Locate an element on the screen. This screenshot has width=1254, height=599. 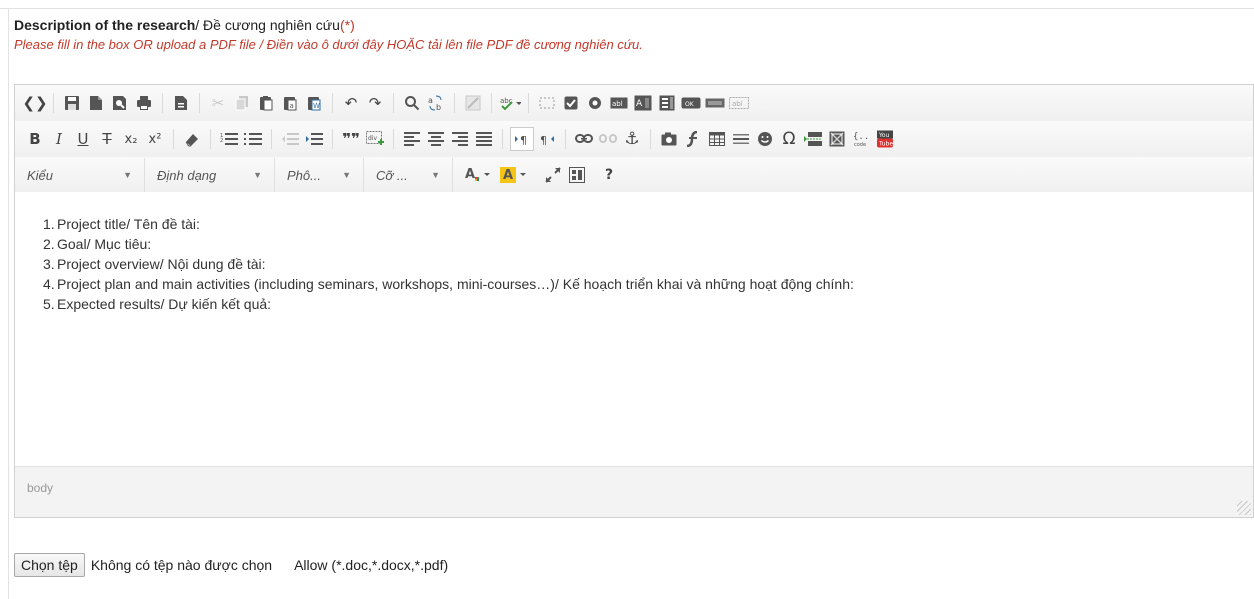
label-bold: Description of the research is located at coordinates (105, 25).